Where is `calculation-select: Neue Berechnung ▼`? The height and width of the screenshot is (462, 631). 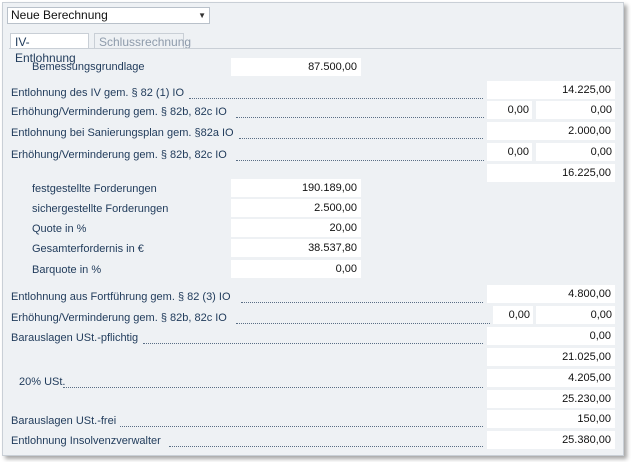 calculation-select: Neue Berechnung ▼ is located at coordinates (108, 15).